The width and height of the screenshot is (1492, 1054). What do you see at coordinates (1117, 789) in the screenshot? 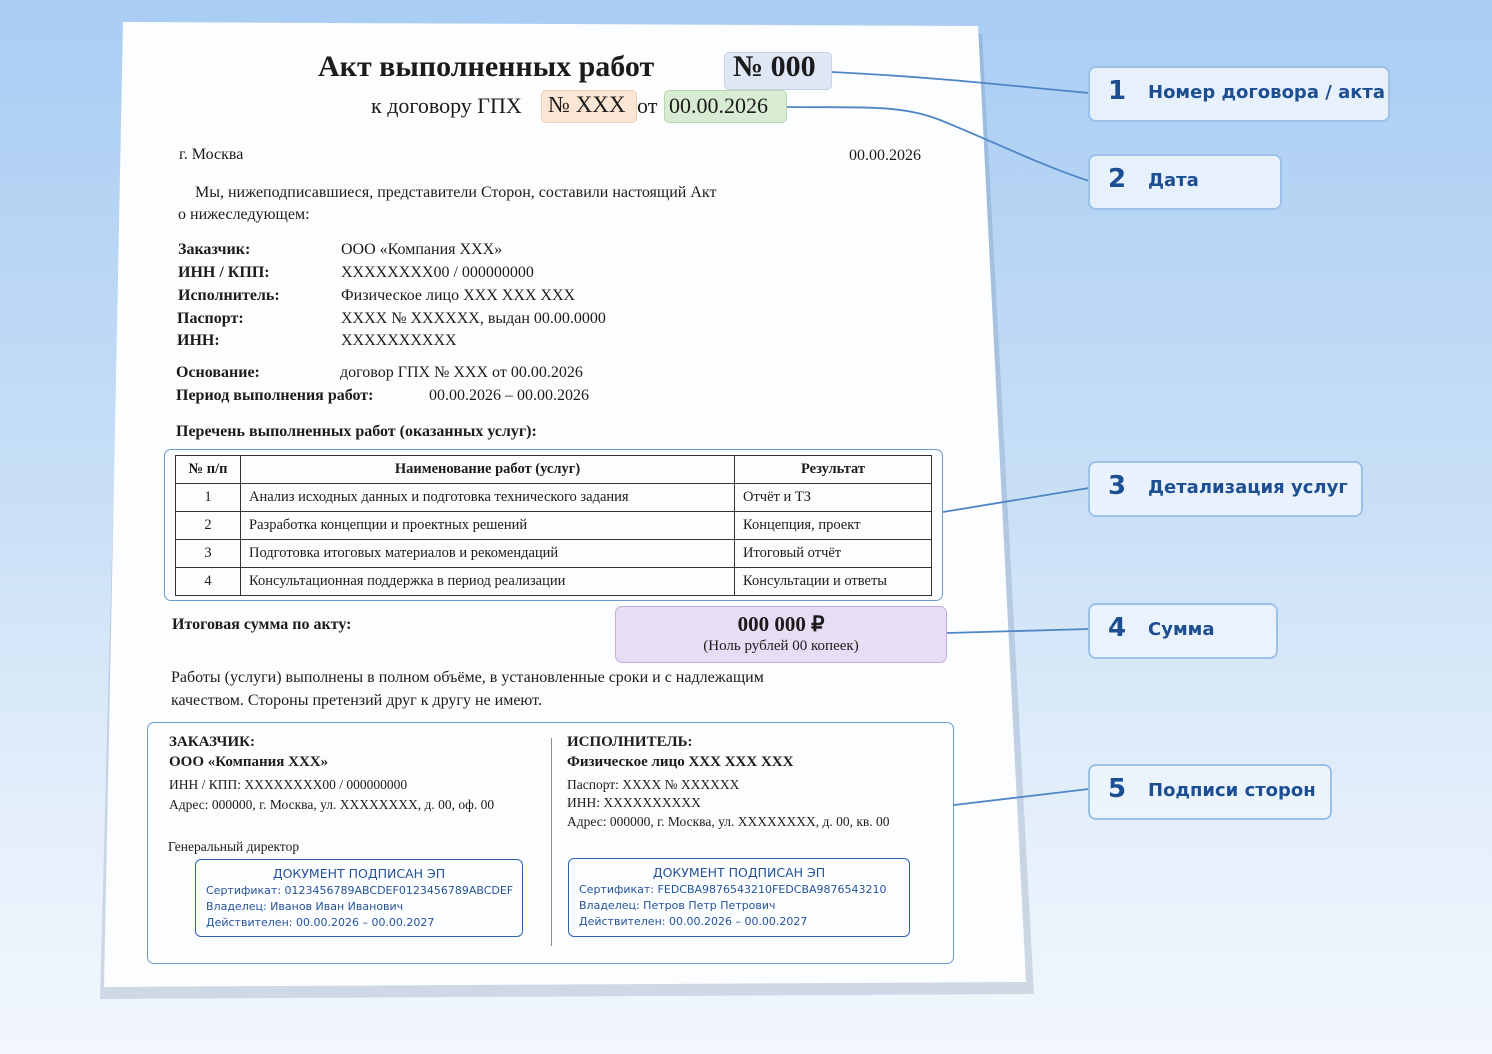
I see `callout-number: 5` at bounding box center [1117, 789].